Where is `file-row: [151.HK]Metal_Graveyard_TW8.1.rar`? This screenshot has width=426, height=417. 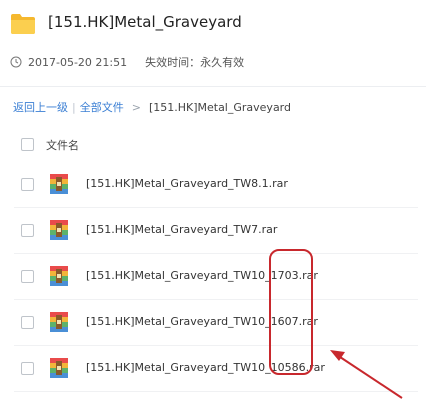
file-row: [151.HK]Metal_Graveyard_TW8.1.rar is located at coordinates (213, 185).